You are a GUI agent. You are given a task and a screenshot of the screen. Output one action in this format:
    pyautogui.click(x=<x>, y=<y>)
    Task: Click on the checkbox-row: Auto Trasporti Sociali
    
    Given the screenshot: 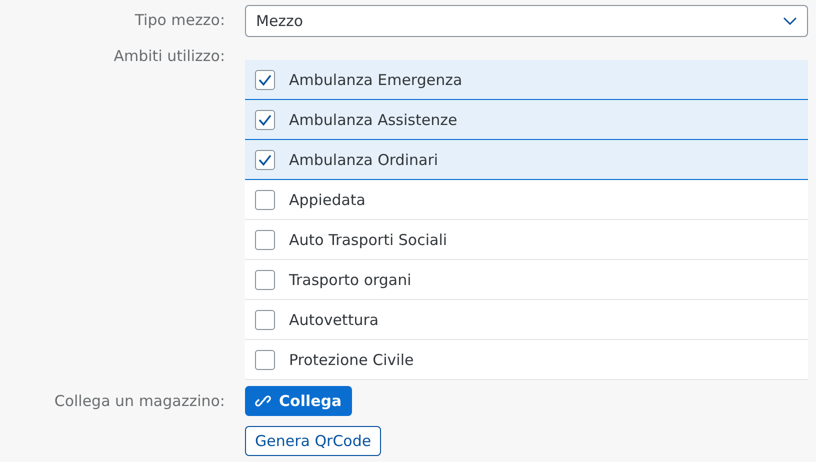 What is the action you would take?
    pyautogui.click(x=526, y=240)
    